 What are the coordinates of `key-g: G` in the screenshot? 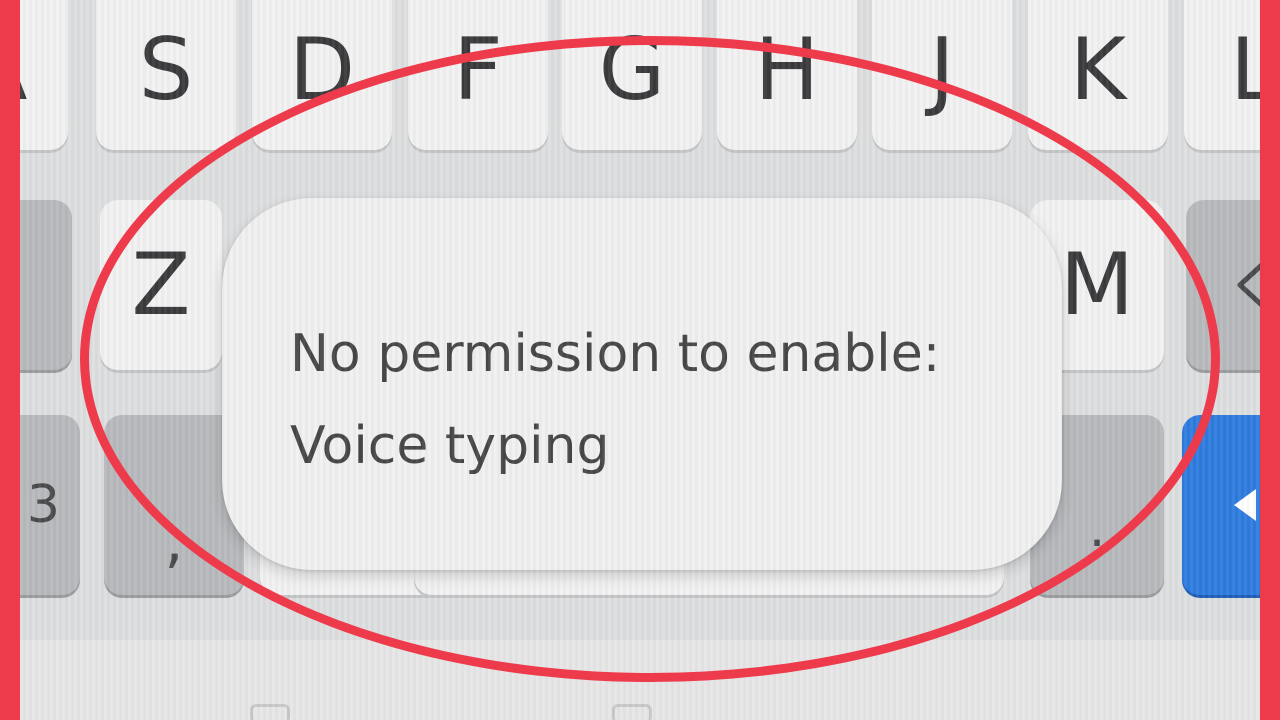 It's located at (632, 75).